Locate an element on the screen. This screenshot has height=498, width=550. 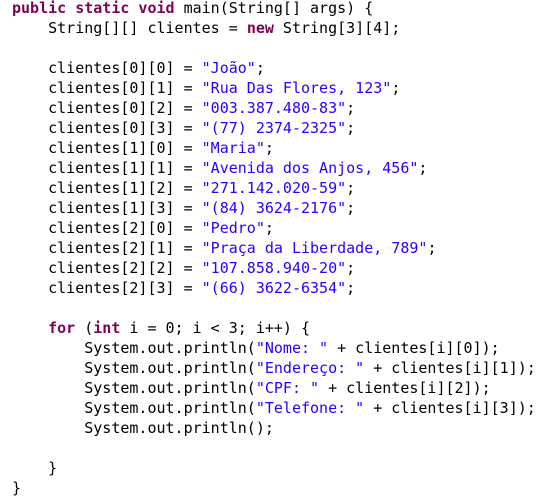
string-literal-token: "CPF: " is located at coordinates (287, 388).